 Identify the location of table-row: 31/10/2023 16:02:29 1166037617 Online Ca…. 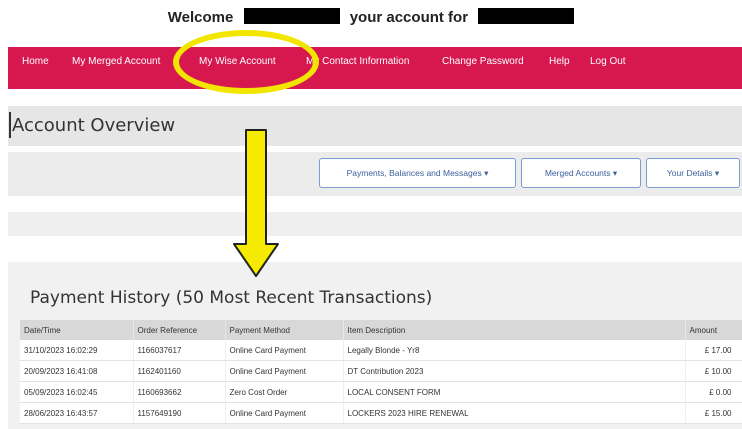
(381, 350).